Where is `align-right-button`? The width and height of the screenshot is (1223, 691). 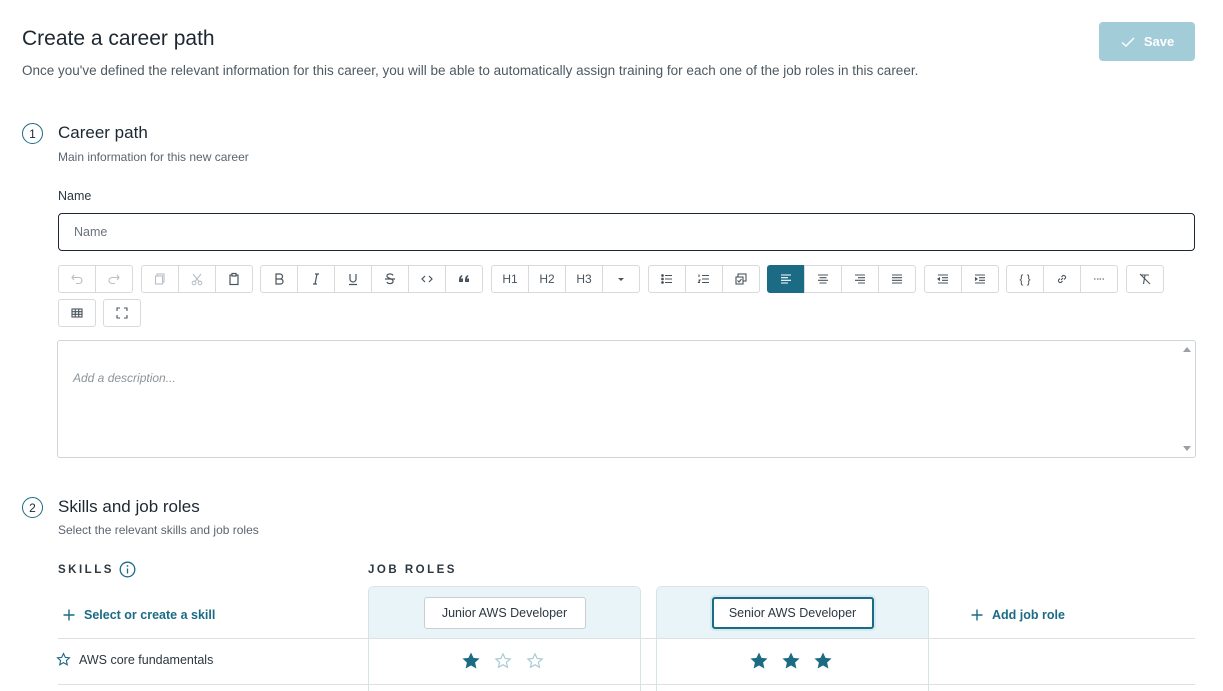
align-right-button is located at coordinates (860, 279).